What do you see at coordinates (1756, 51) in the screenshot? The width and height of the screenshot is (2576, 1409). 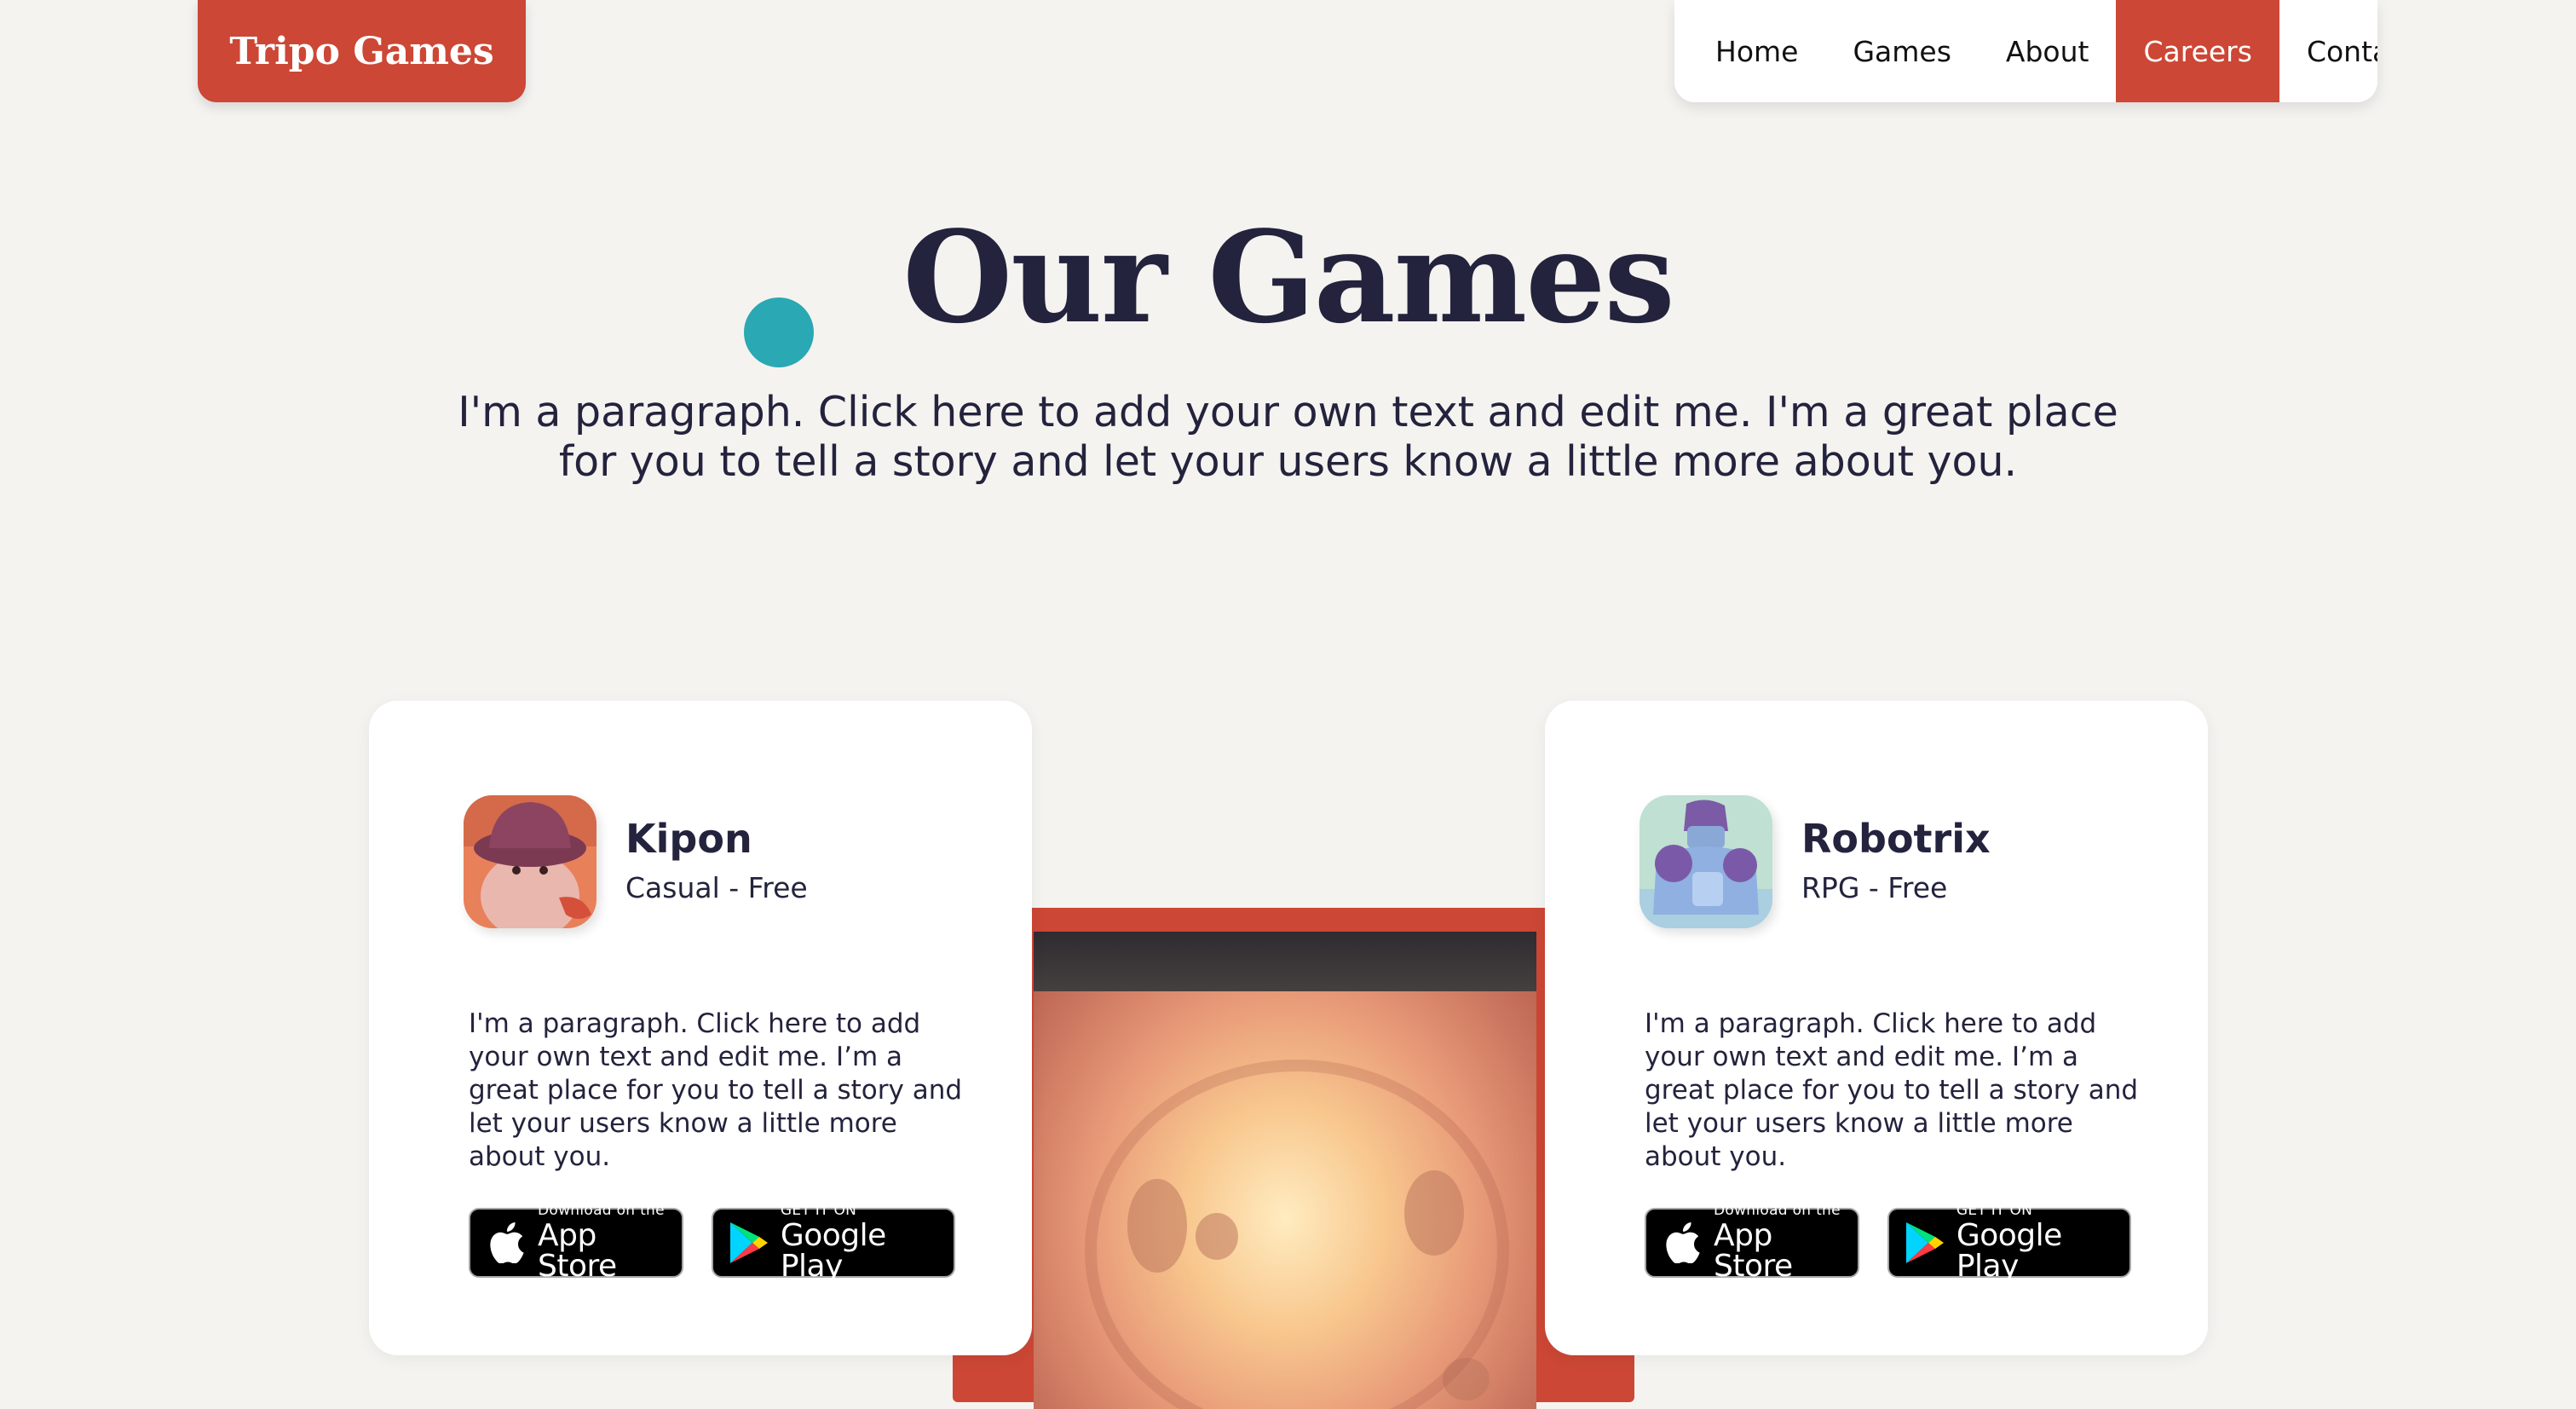 I see `nav-home: Home` at bounding box center [1756, 51].